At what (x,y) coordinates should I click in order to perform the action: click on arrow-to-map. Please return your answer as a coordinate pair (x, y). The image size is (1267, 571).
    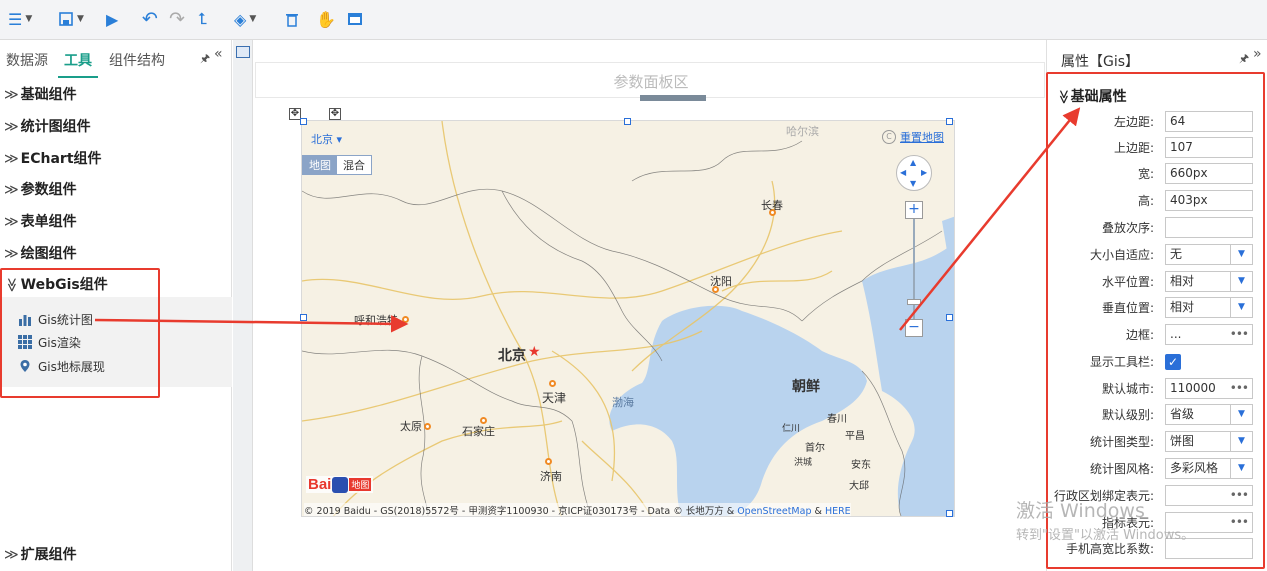
    Looking at the image, I should click on (251, 324).